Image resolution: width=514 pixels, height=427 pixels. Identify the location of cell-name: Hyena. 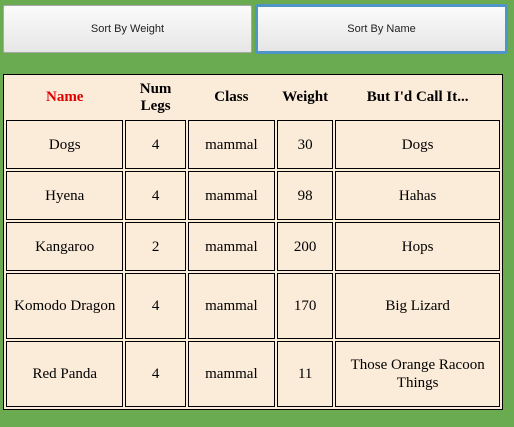
(65, 195).